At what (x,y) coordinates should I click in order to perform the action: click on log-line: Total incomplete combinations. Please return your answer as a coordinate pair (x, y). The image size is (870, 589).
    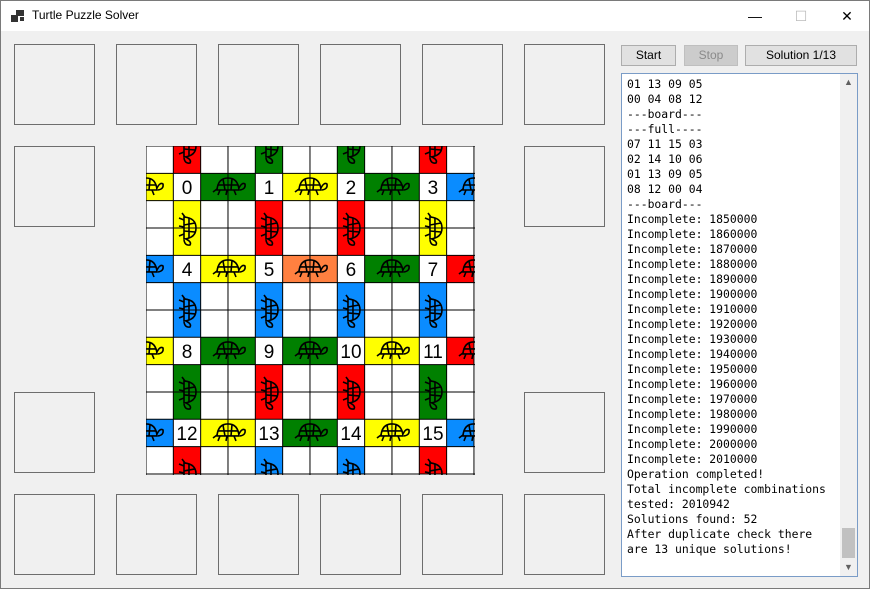
    Looking at the image, I should click on (726, 489).